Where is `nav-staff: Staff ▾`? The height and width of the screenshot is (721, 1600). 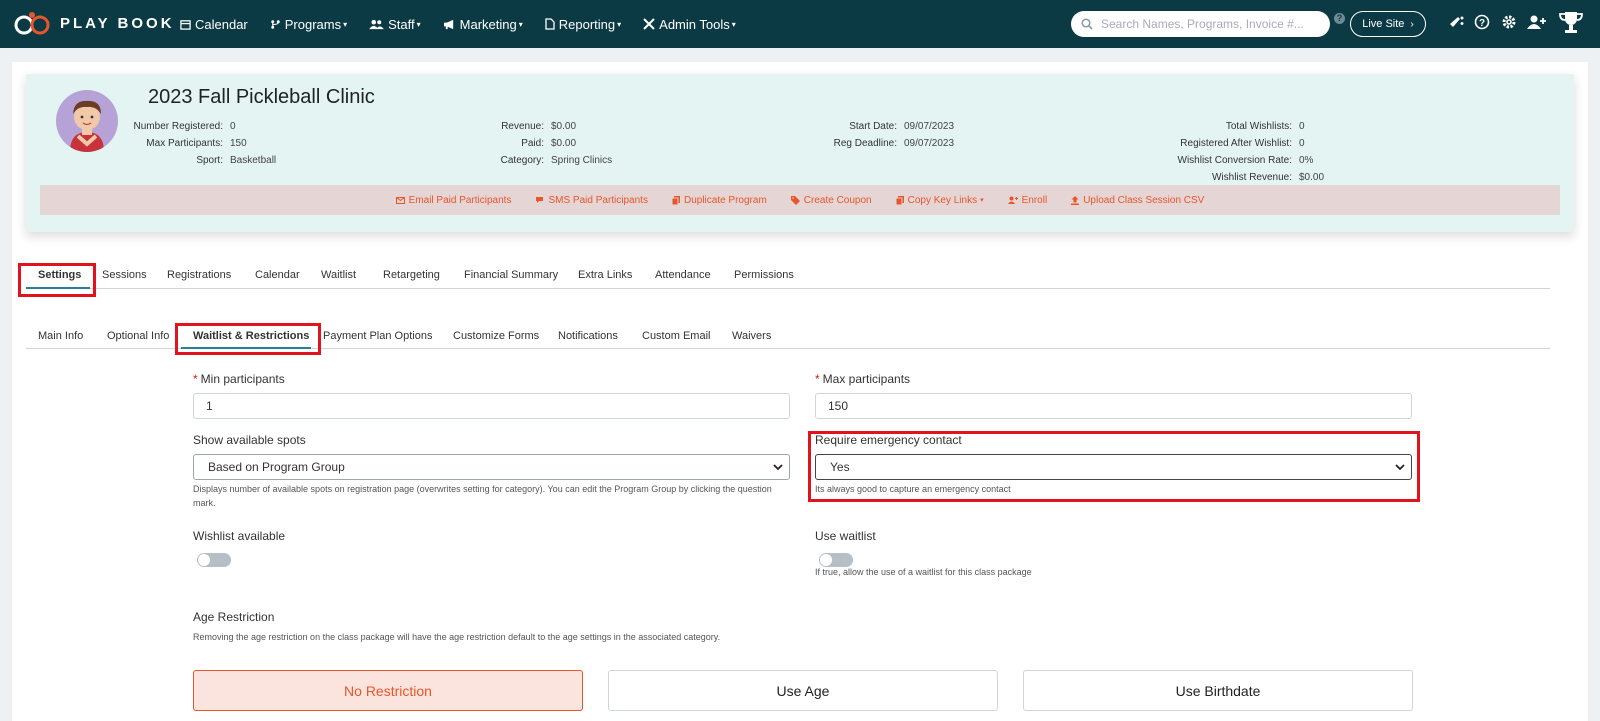
nav-staff: Staff ▾ is located at coordinates (395, 24).